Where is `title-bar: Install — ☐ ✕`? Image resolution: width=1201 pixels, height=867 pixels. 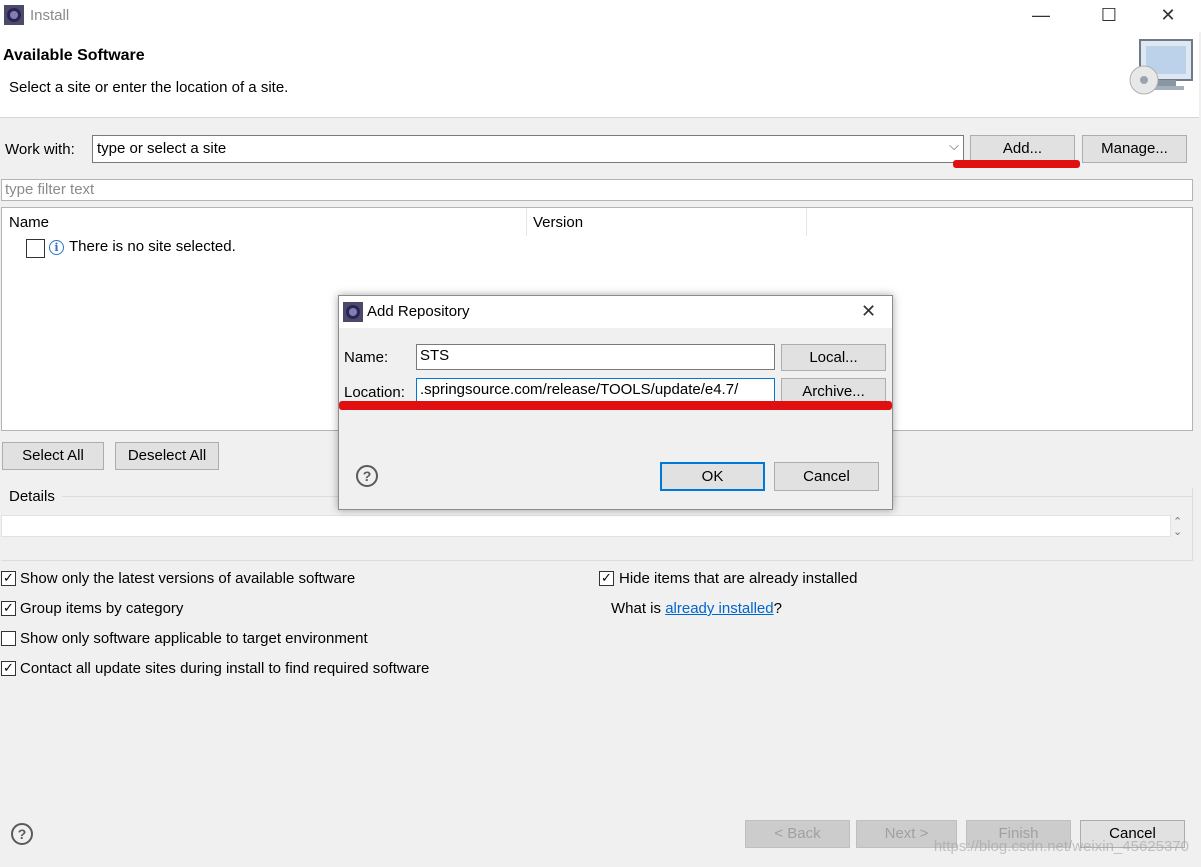 title-bar: Install — ☐ ✕ is located at coordinates (600, 16).